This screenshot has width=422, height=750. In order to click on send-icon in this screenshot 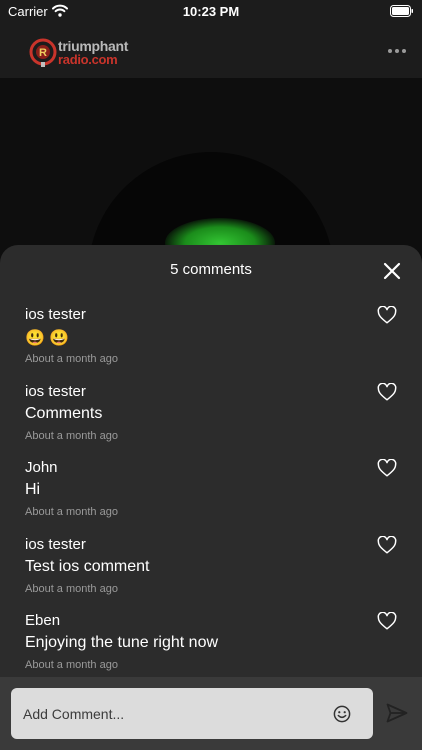, I will do `click(397, 713)`.